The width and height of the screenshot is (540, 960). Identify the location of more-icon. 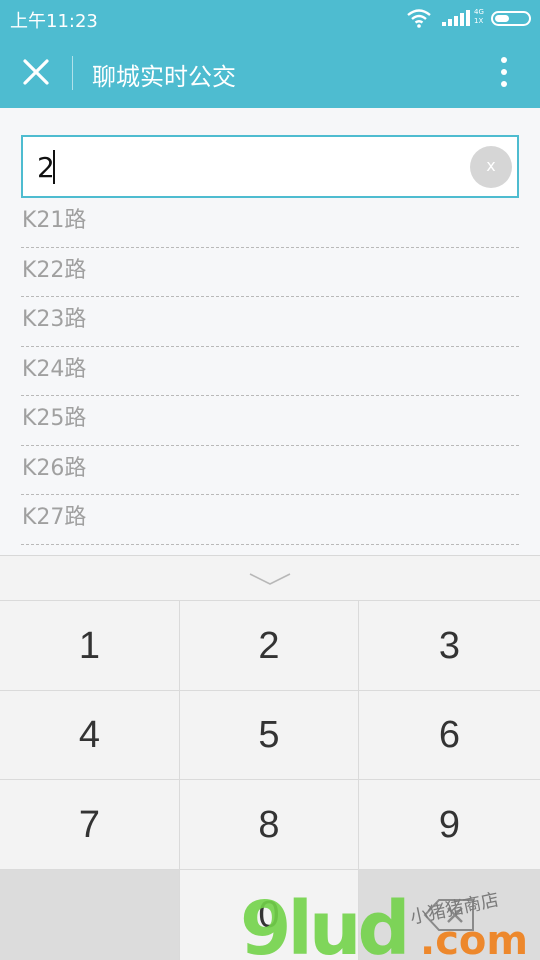
(504, 73).